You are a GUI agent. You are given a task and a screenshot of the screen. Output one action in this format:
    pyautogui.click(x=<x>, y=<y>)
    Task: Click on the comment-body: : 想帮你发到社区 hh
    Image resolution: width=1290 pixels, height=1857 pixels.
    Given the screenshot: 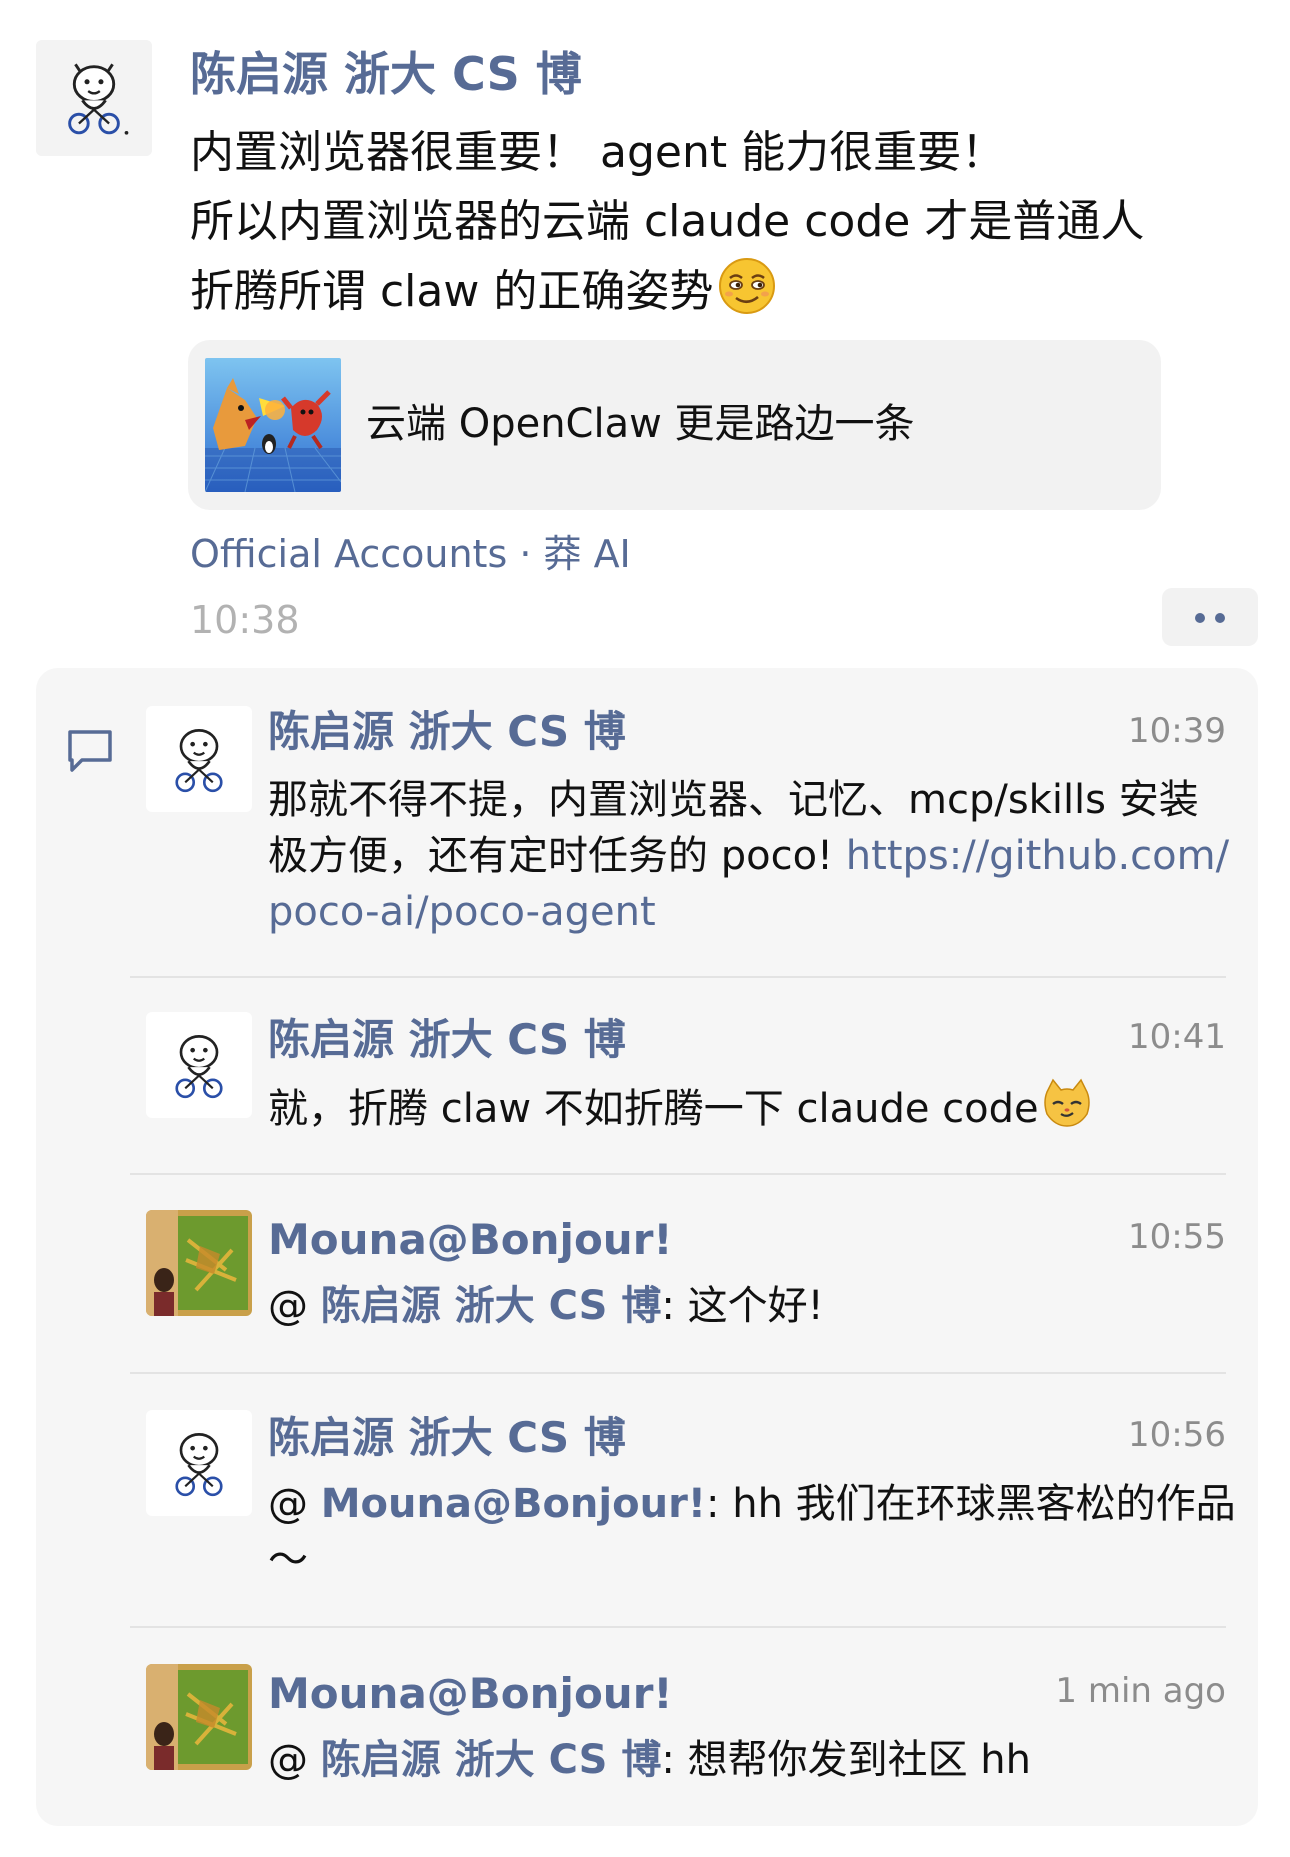 What is the action you would take?
    pyautogui.click(x=846, y=1760)
    